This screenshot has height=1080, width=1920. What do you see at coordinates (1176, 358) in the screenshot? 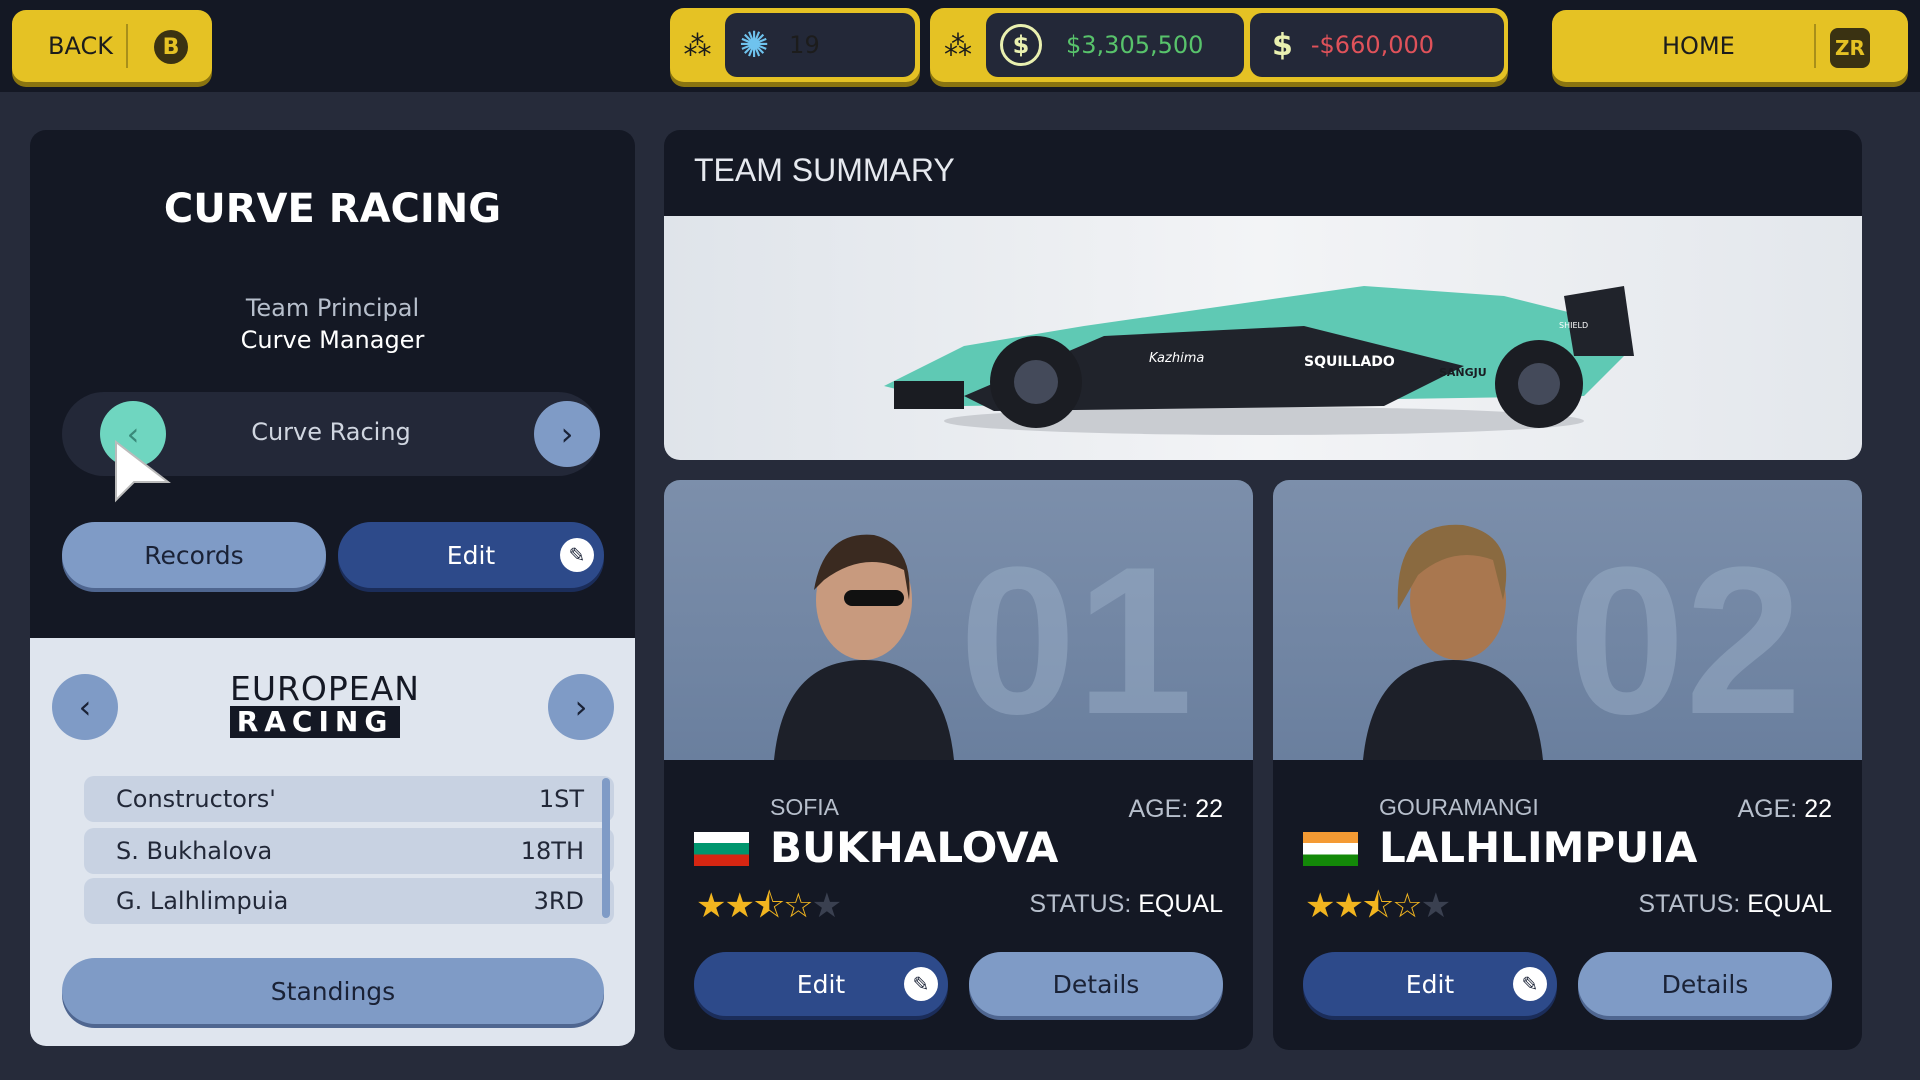
I see `car-sponsor: Kazhima` at bounding box center [1176, 358].